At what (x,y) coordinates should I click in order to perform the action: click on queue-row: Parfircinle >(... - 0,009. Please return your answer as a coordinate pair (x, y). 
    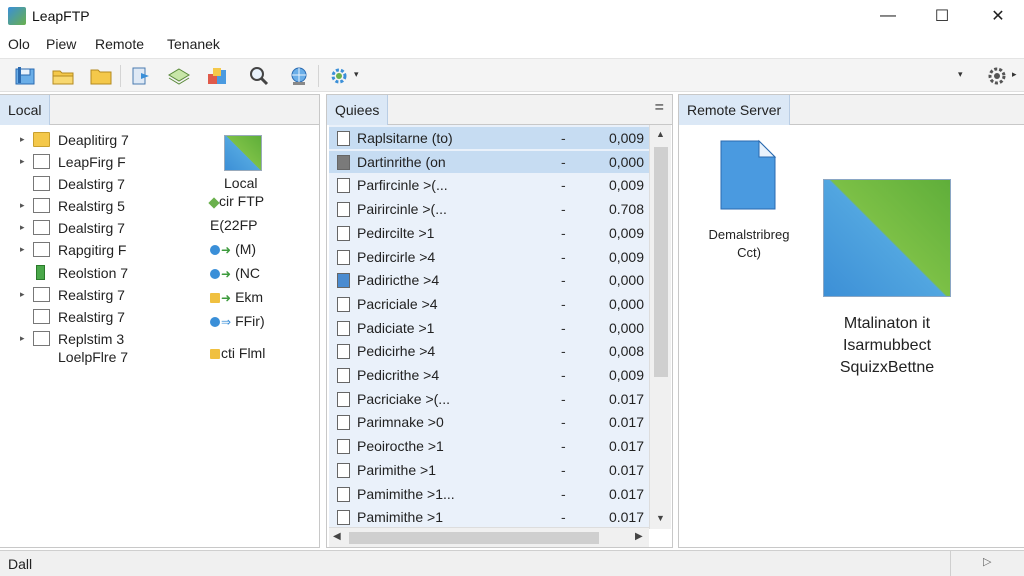
    Looking at the image, I should click on (489, 185).